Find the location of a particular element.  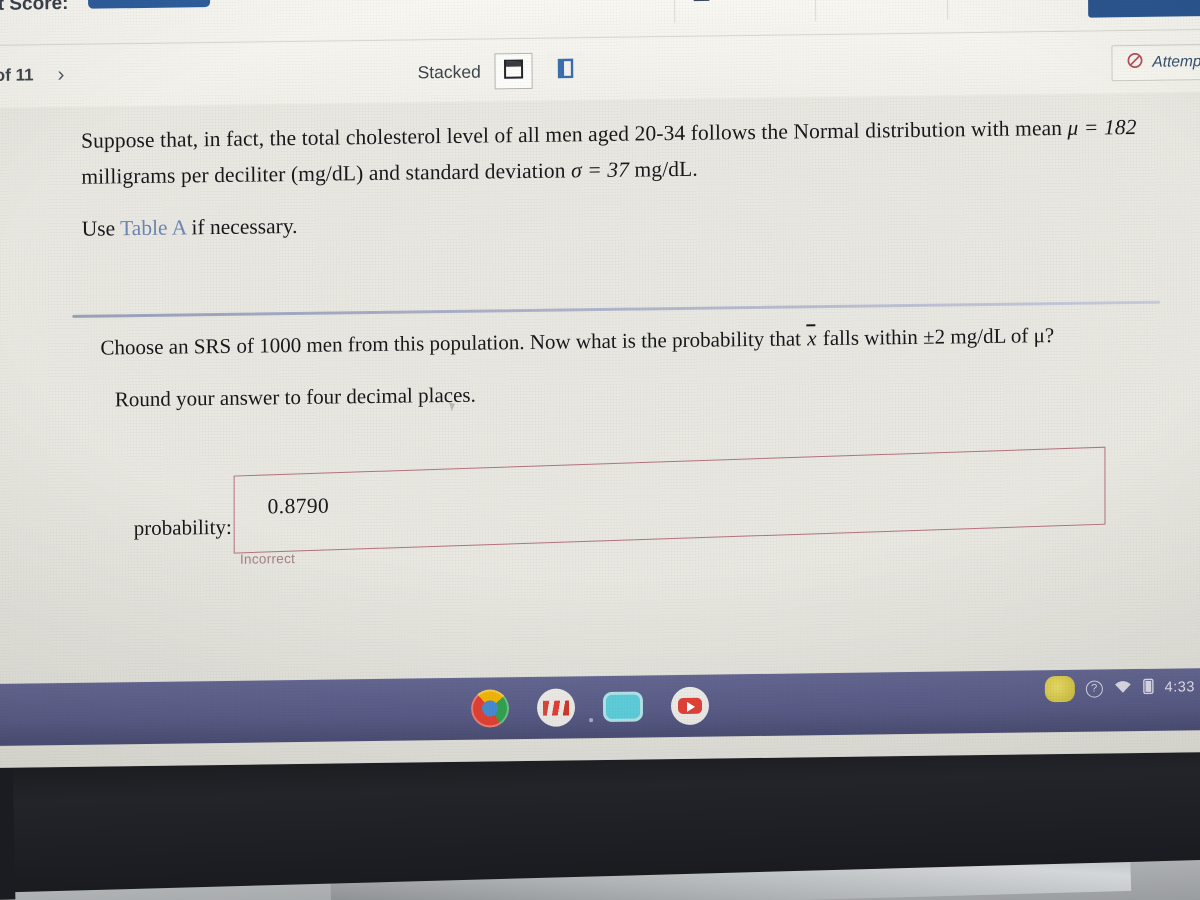

use-text-a: Use is located at coordinates (101, 228).